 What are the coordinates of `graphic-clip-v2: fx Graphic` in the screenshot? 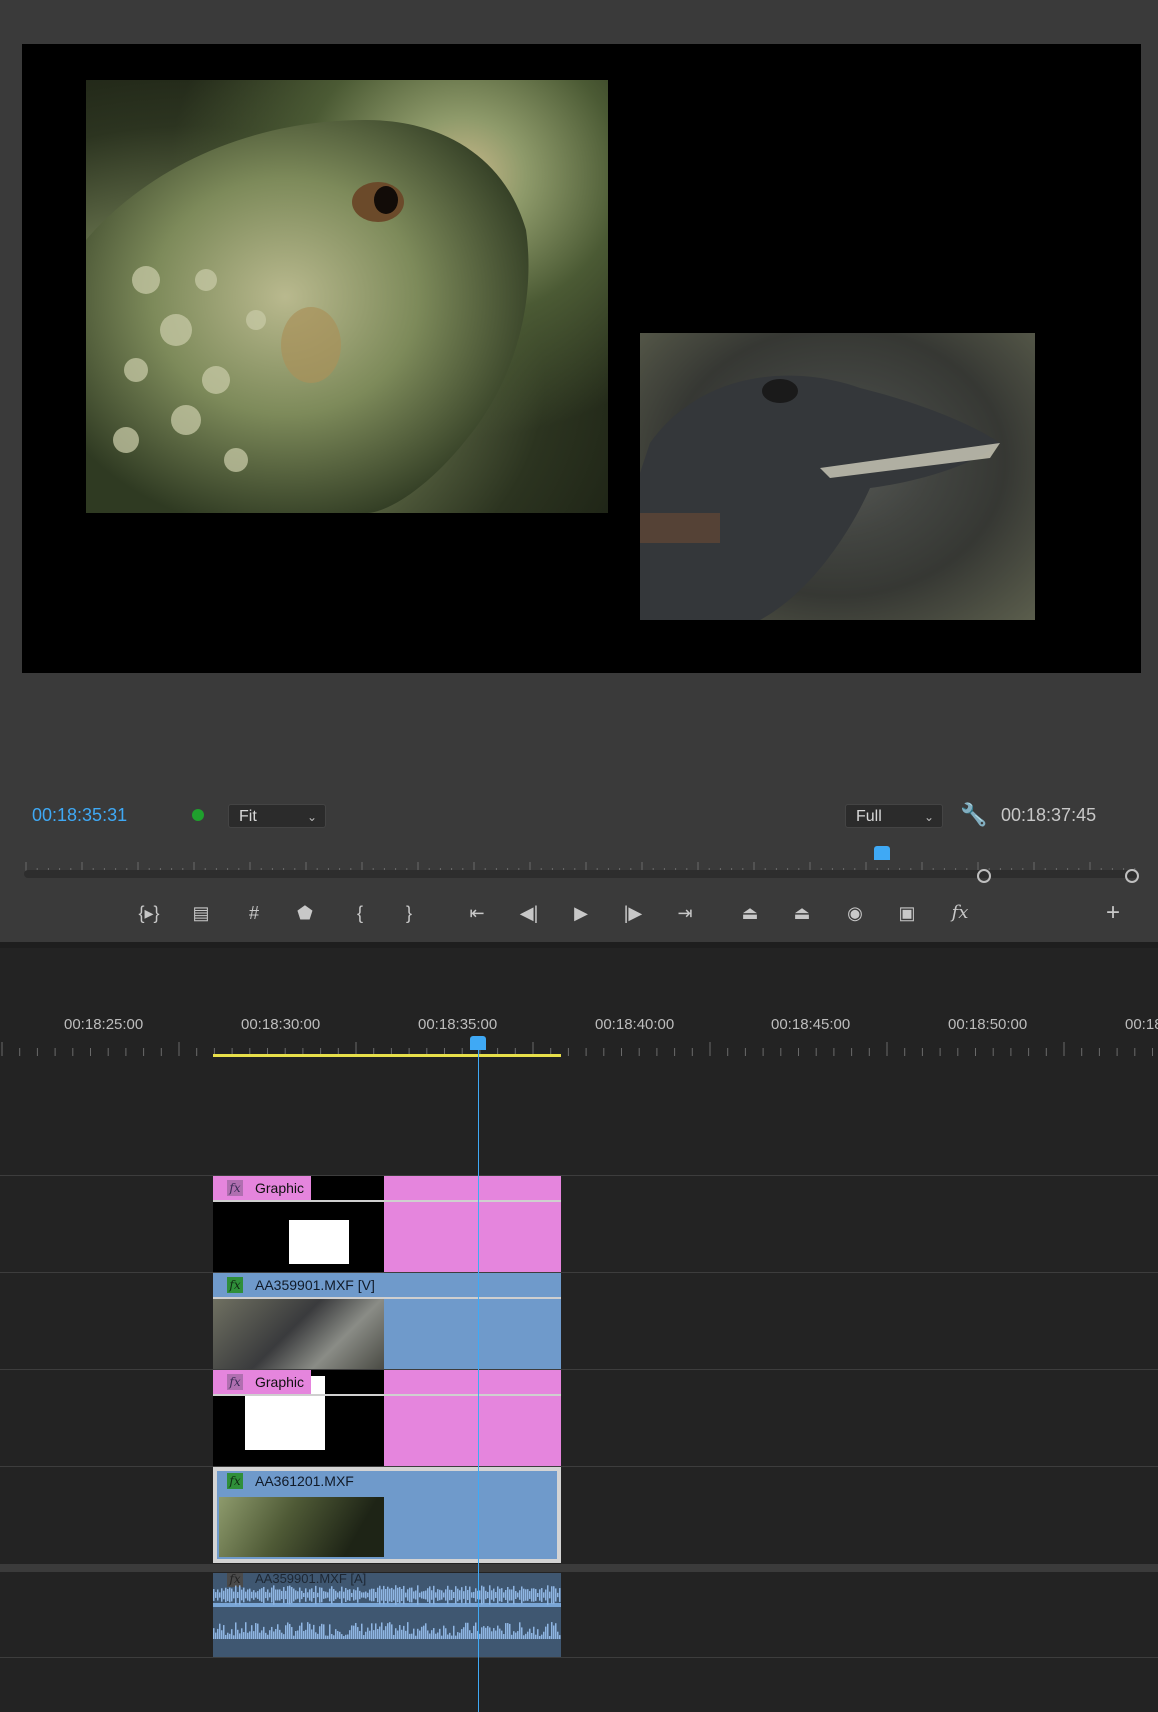 It's located at (387, 1418).